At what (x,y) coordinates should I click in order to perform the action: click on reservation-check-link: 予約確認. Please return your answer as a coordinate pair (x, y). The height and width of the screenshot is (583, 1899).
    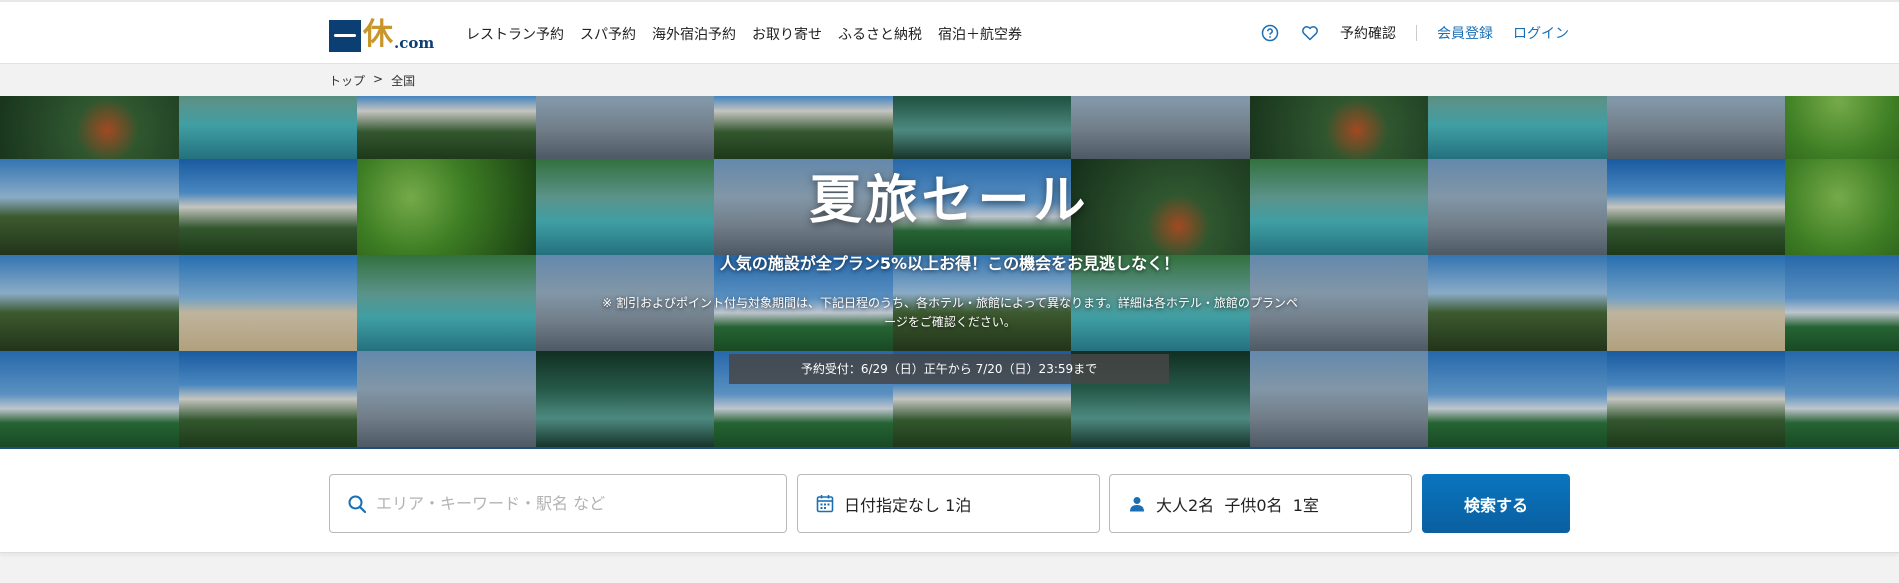
    Looking at the image, I should click on (1368, 33).